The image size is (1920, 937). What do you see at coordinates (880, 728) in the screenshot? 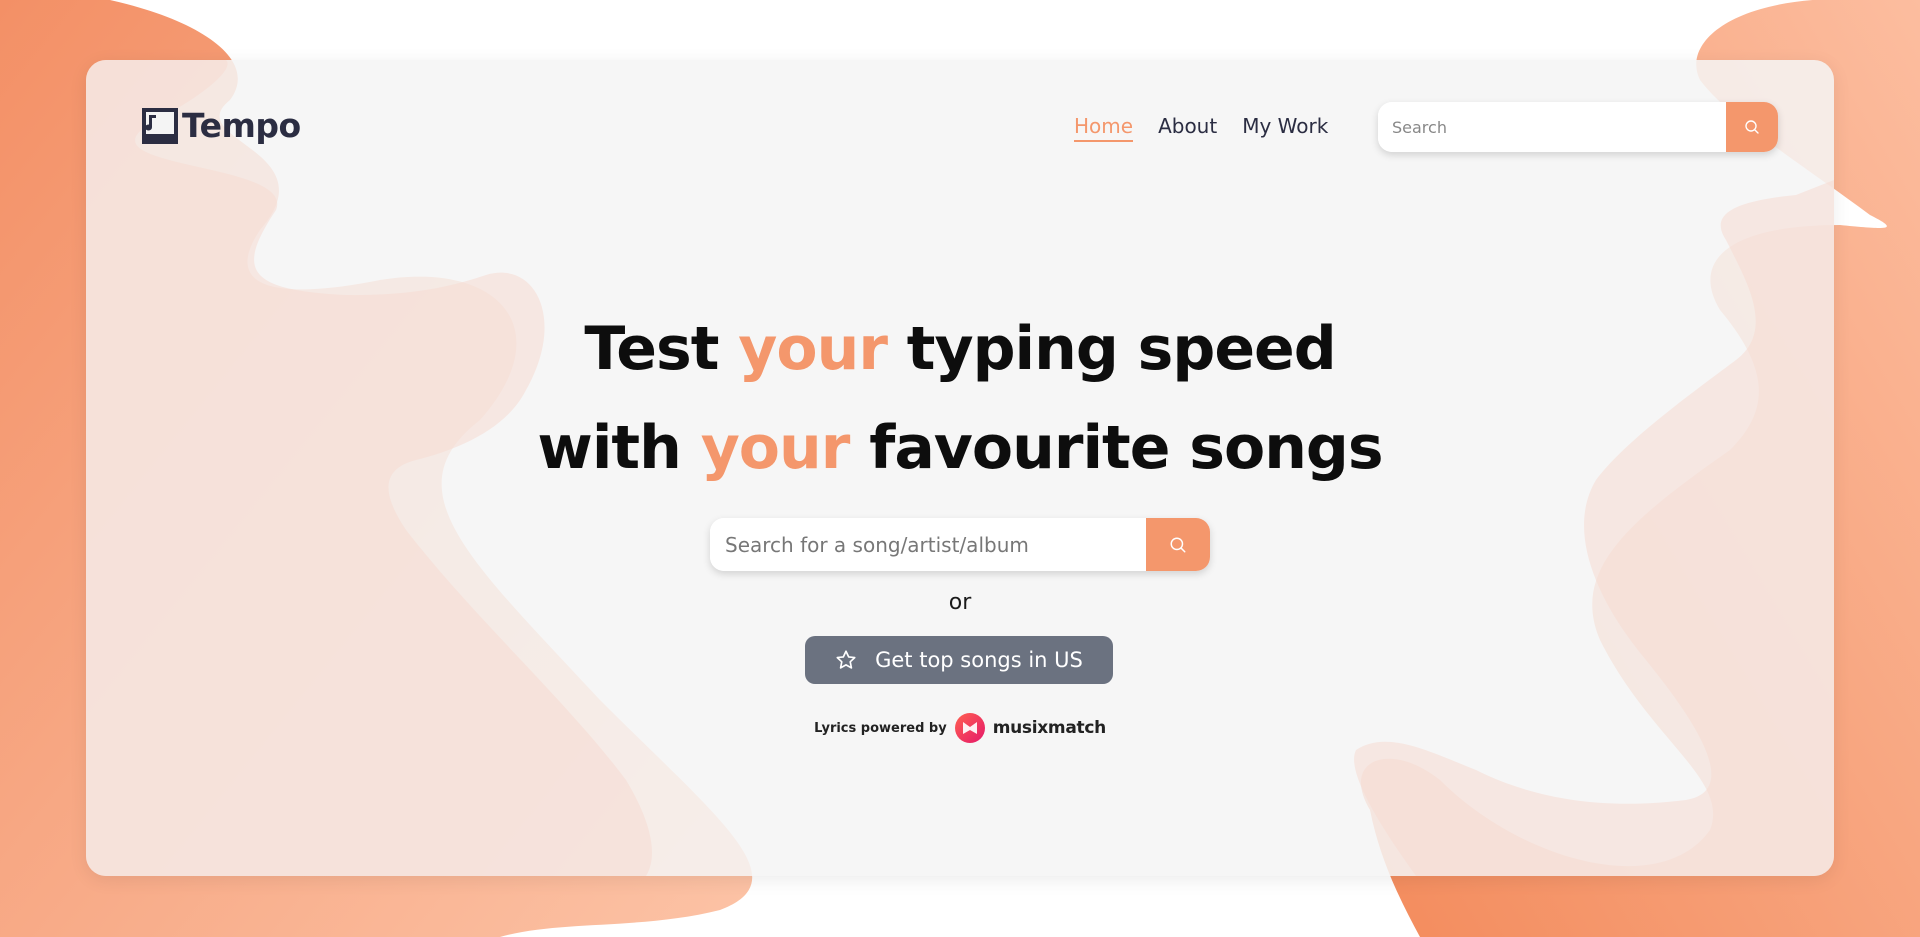
I see `powered-by-label: Lyrics powered by` at bounding box center [880, 728].